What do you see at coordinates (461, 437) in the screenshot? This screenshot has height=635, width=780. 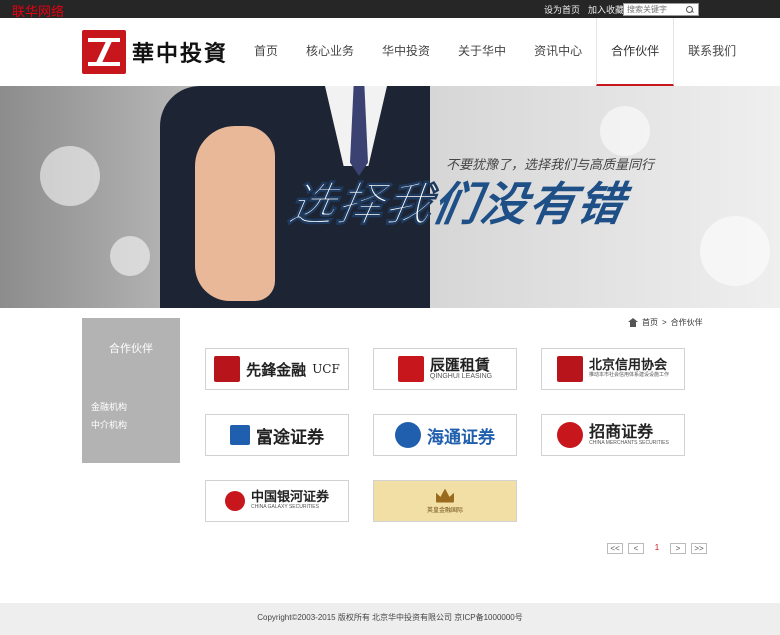 I see `partner-name: 海通证券` at bounding box center [461, 437].